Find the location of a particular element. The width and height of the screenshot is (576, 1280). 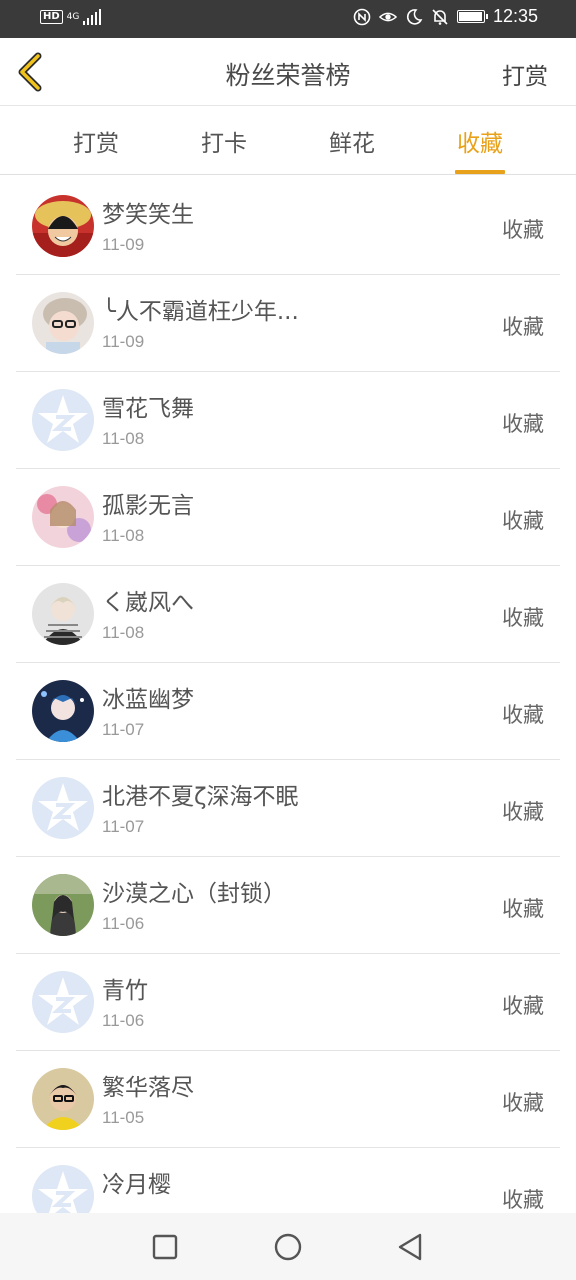

list-item: ╰人不霸道枉少年... 11-09 收藏 is located at coordinates (288, 323).